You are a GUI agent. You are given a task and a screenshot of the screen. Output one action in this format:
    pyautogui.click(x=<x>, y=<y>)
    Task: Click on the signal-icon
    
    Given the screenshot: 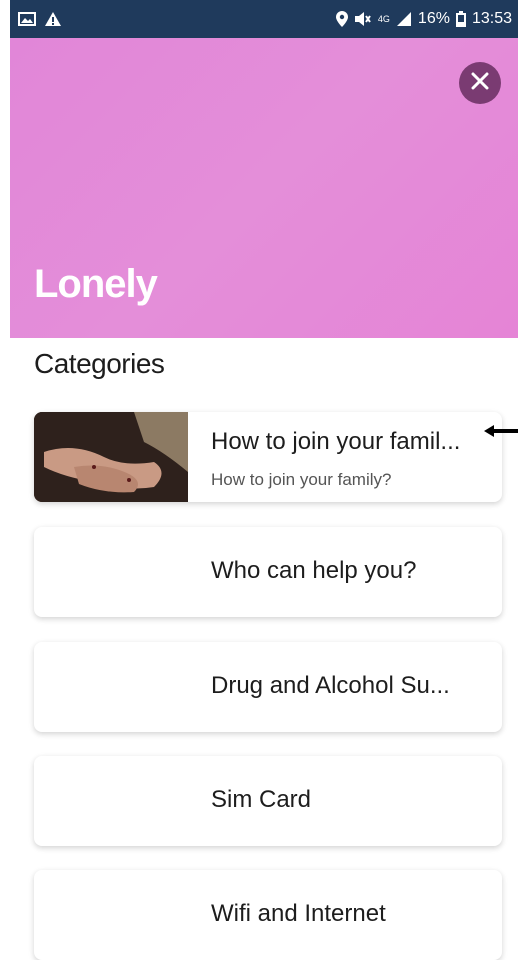 What is the action you would take?
    pyautogui.click(x=404, y=19)
    